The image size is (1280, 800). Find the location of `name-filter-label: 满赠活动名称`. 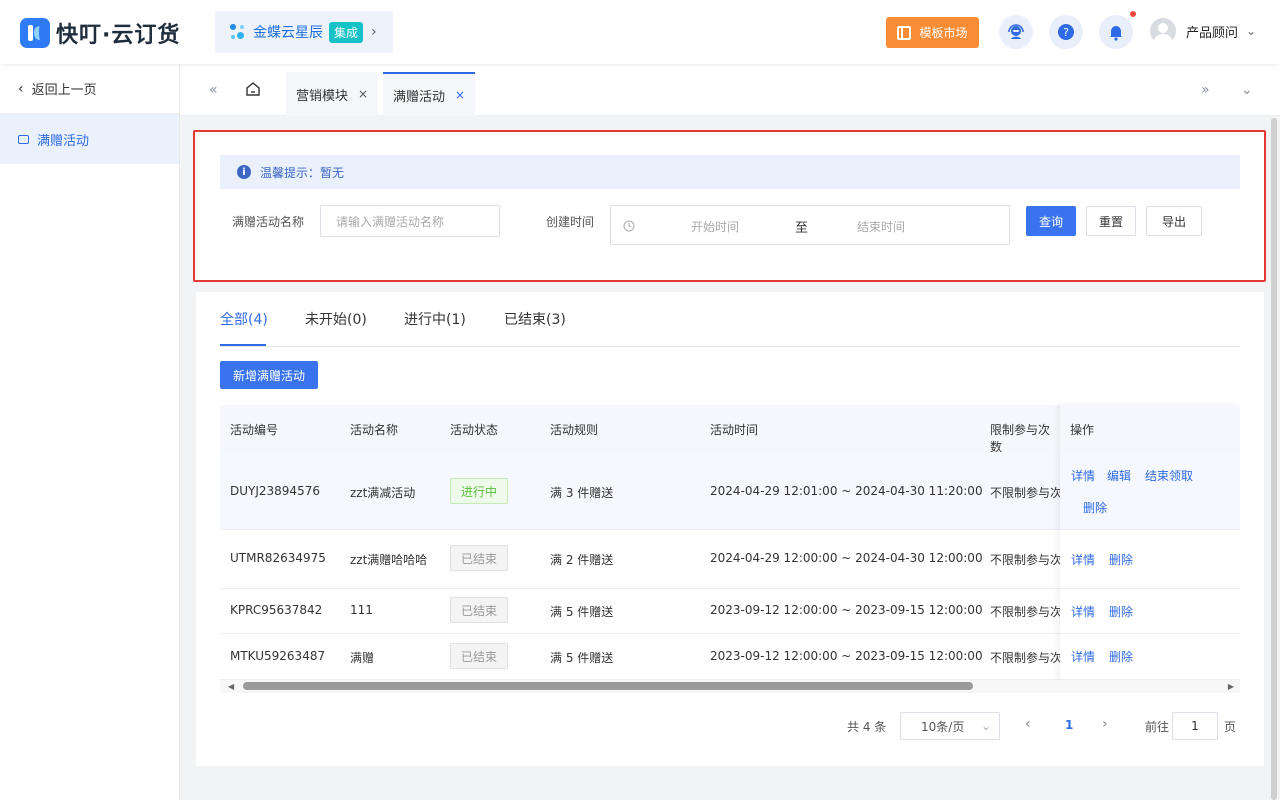

name-filter-label: 满赠活动名称 is located at coordinates (268, 222).